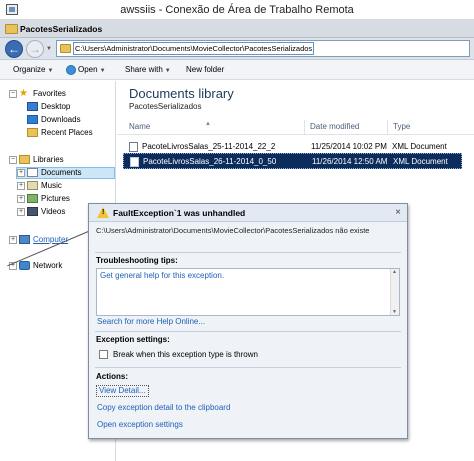  What do you see at coordinates (67, 132) in the screenshot?
I see `tree-item-label: Recent Places` at bounding box center [67, 132].